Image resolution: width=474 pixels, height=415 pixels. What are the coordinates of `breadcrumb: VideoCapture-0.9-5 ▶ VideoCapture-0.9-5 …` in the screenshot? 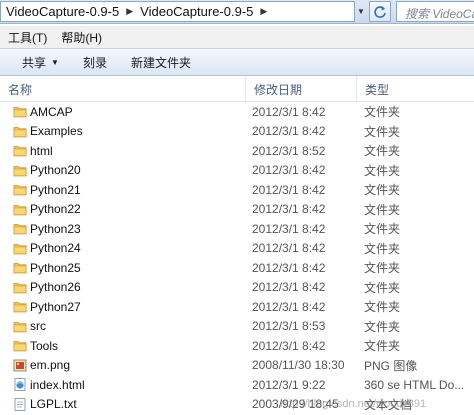 It's located at (177, 11).